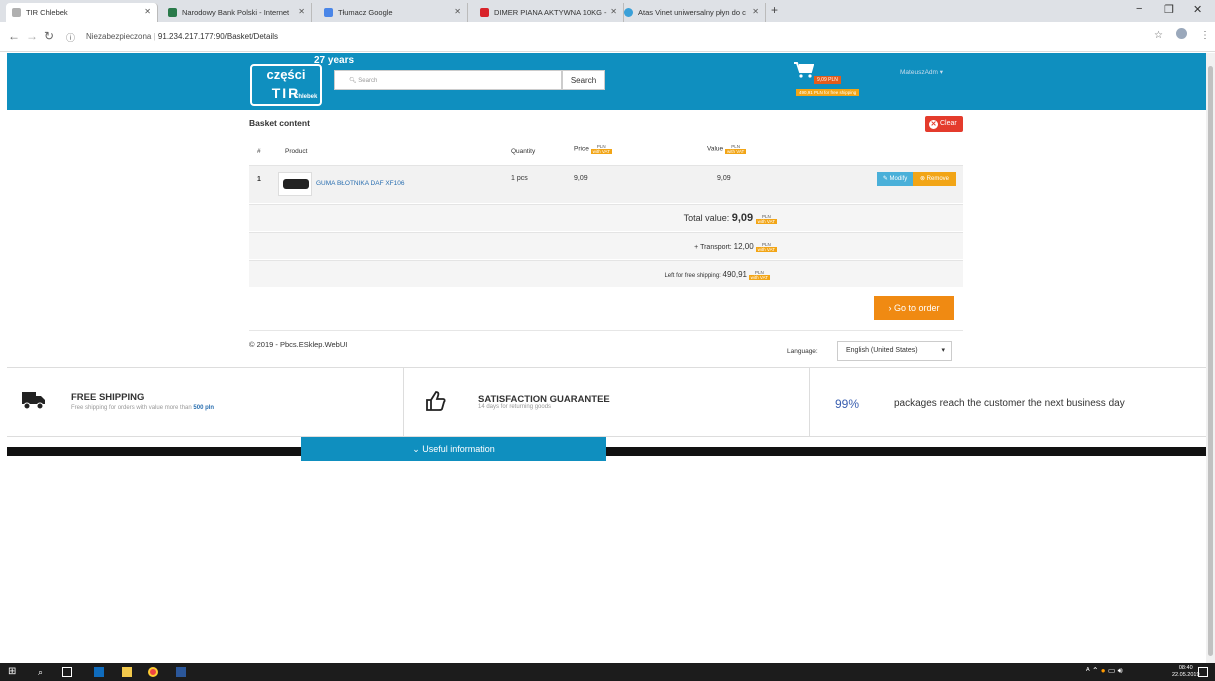  I want to click on clock-time: 08:40, so click(1185, 668).